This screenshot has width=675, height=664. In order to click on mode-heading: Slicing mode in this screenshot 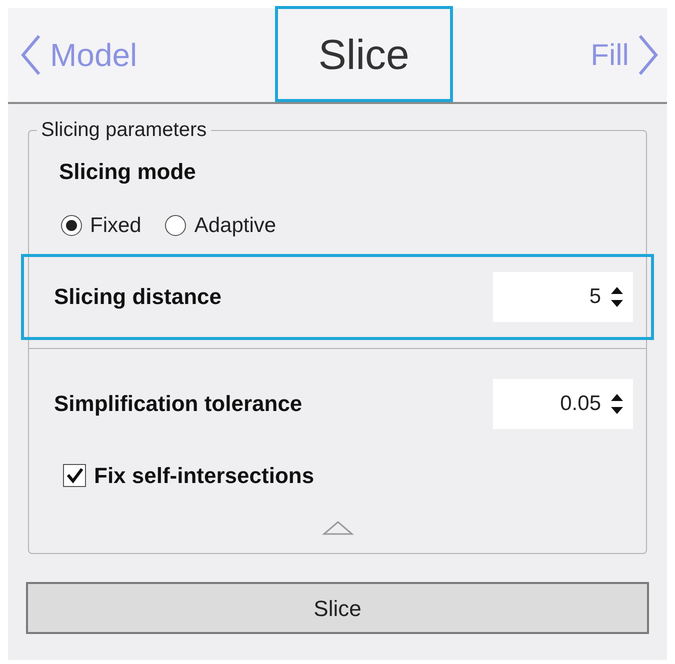, I will do `click(127, 172)`.